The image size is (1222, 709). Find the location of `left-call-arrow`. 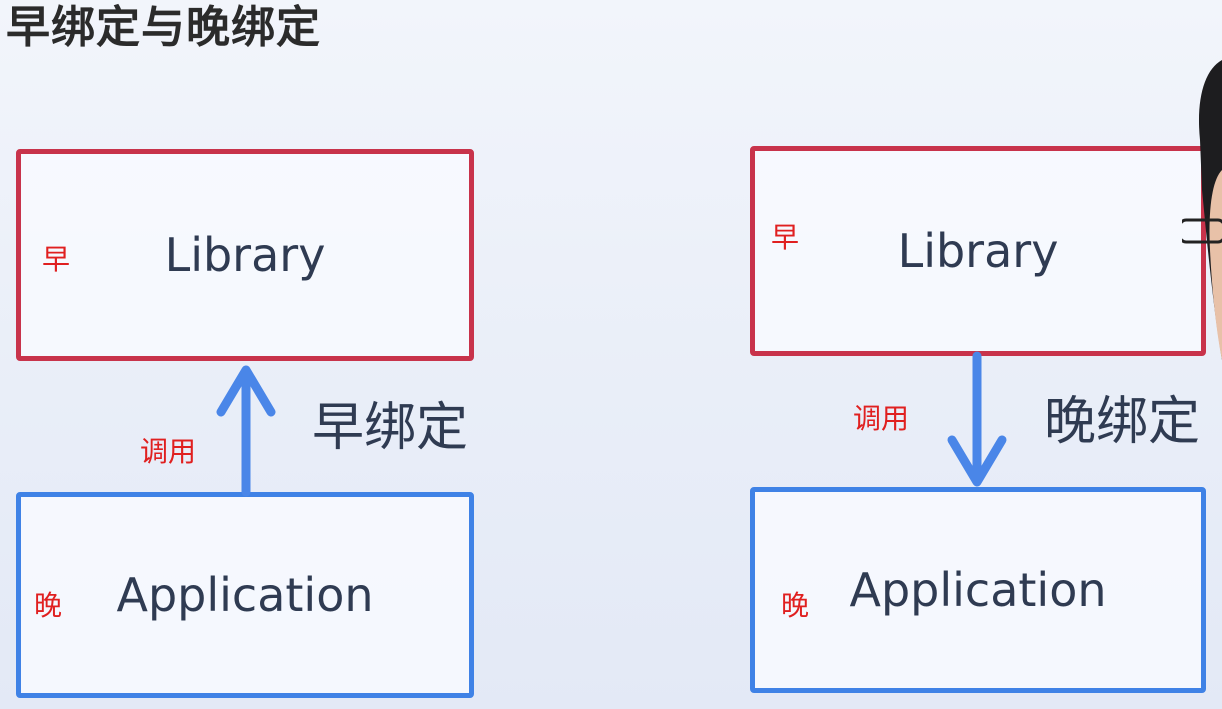

left-call-arrow is located at coordinates (246, 431).